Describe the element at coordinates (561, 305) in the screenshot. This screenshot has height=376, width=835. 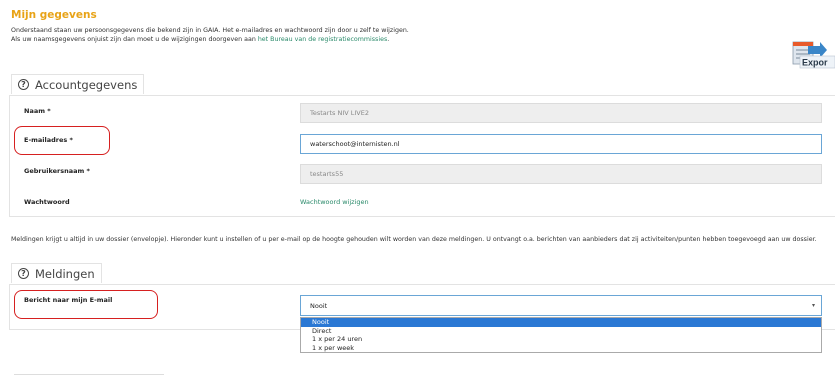
I see `email-notification-select: Nooit ▾` at that location.